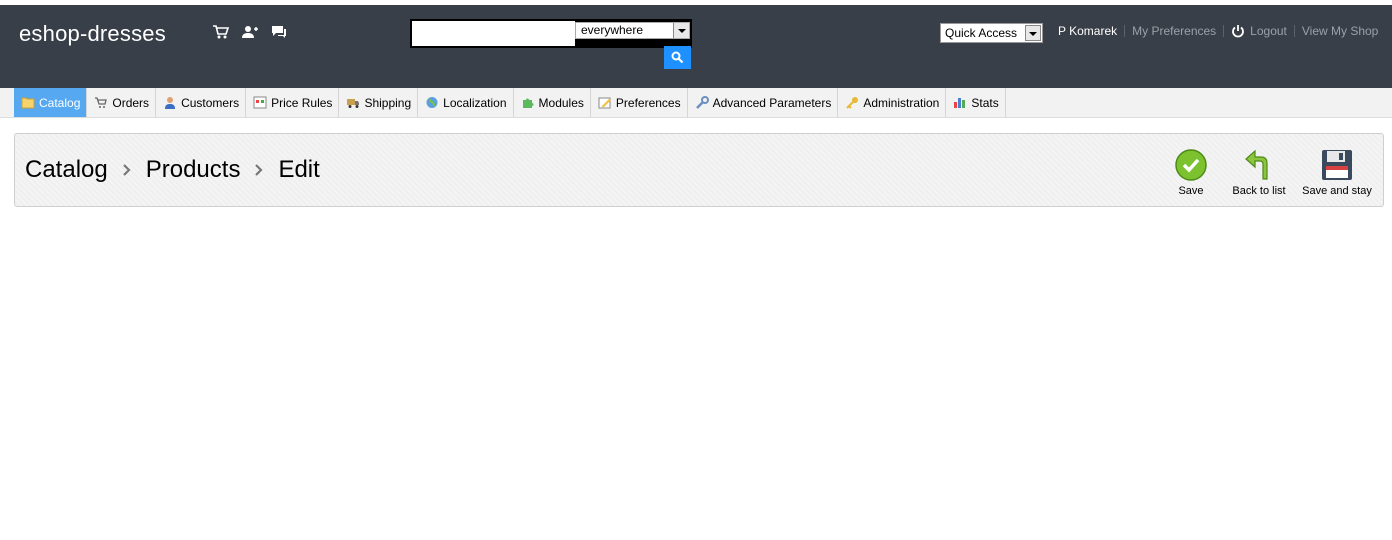  I want to click on check-circle-icon, so click(1191, 165).